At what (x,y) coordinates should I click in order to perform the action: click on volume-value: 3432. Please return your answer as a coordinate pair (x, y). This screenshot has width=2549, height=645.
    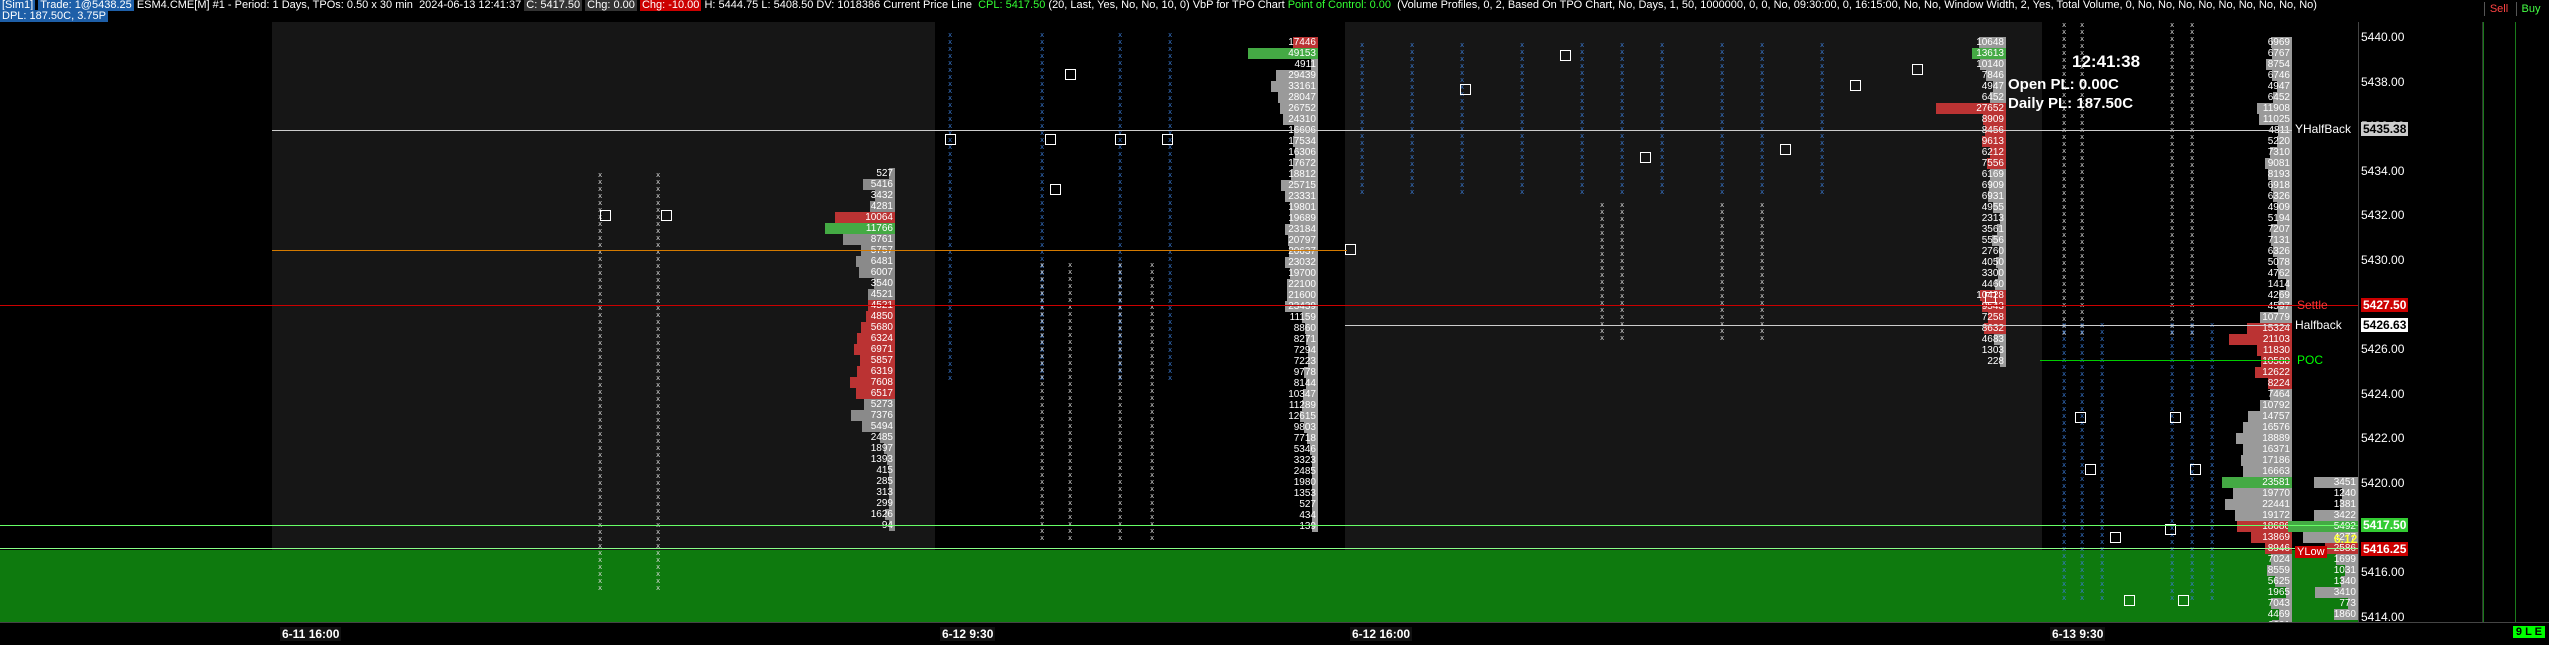
    Looking at the image, I should click on (881, 195).